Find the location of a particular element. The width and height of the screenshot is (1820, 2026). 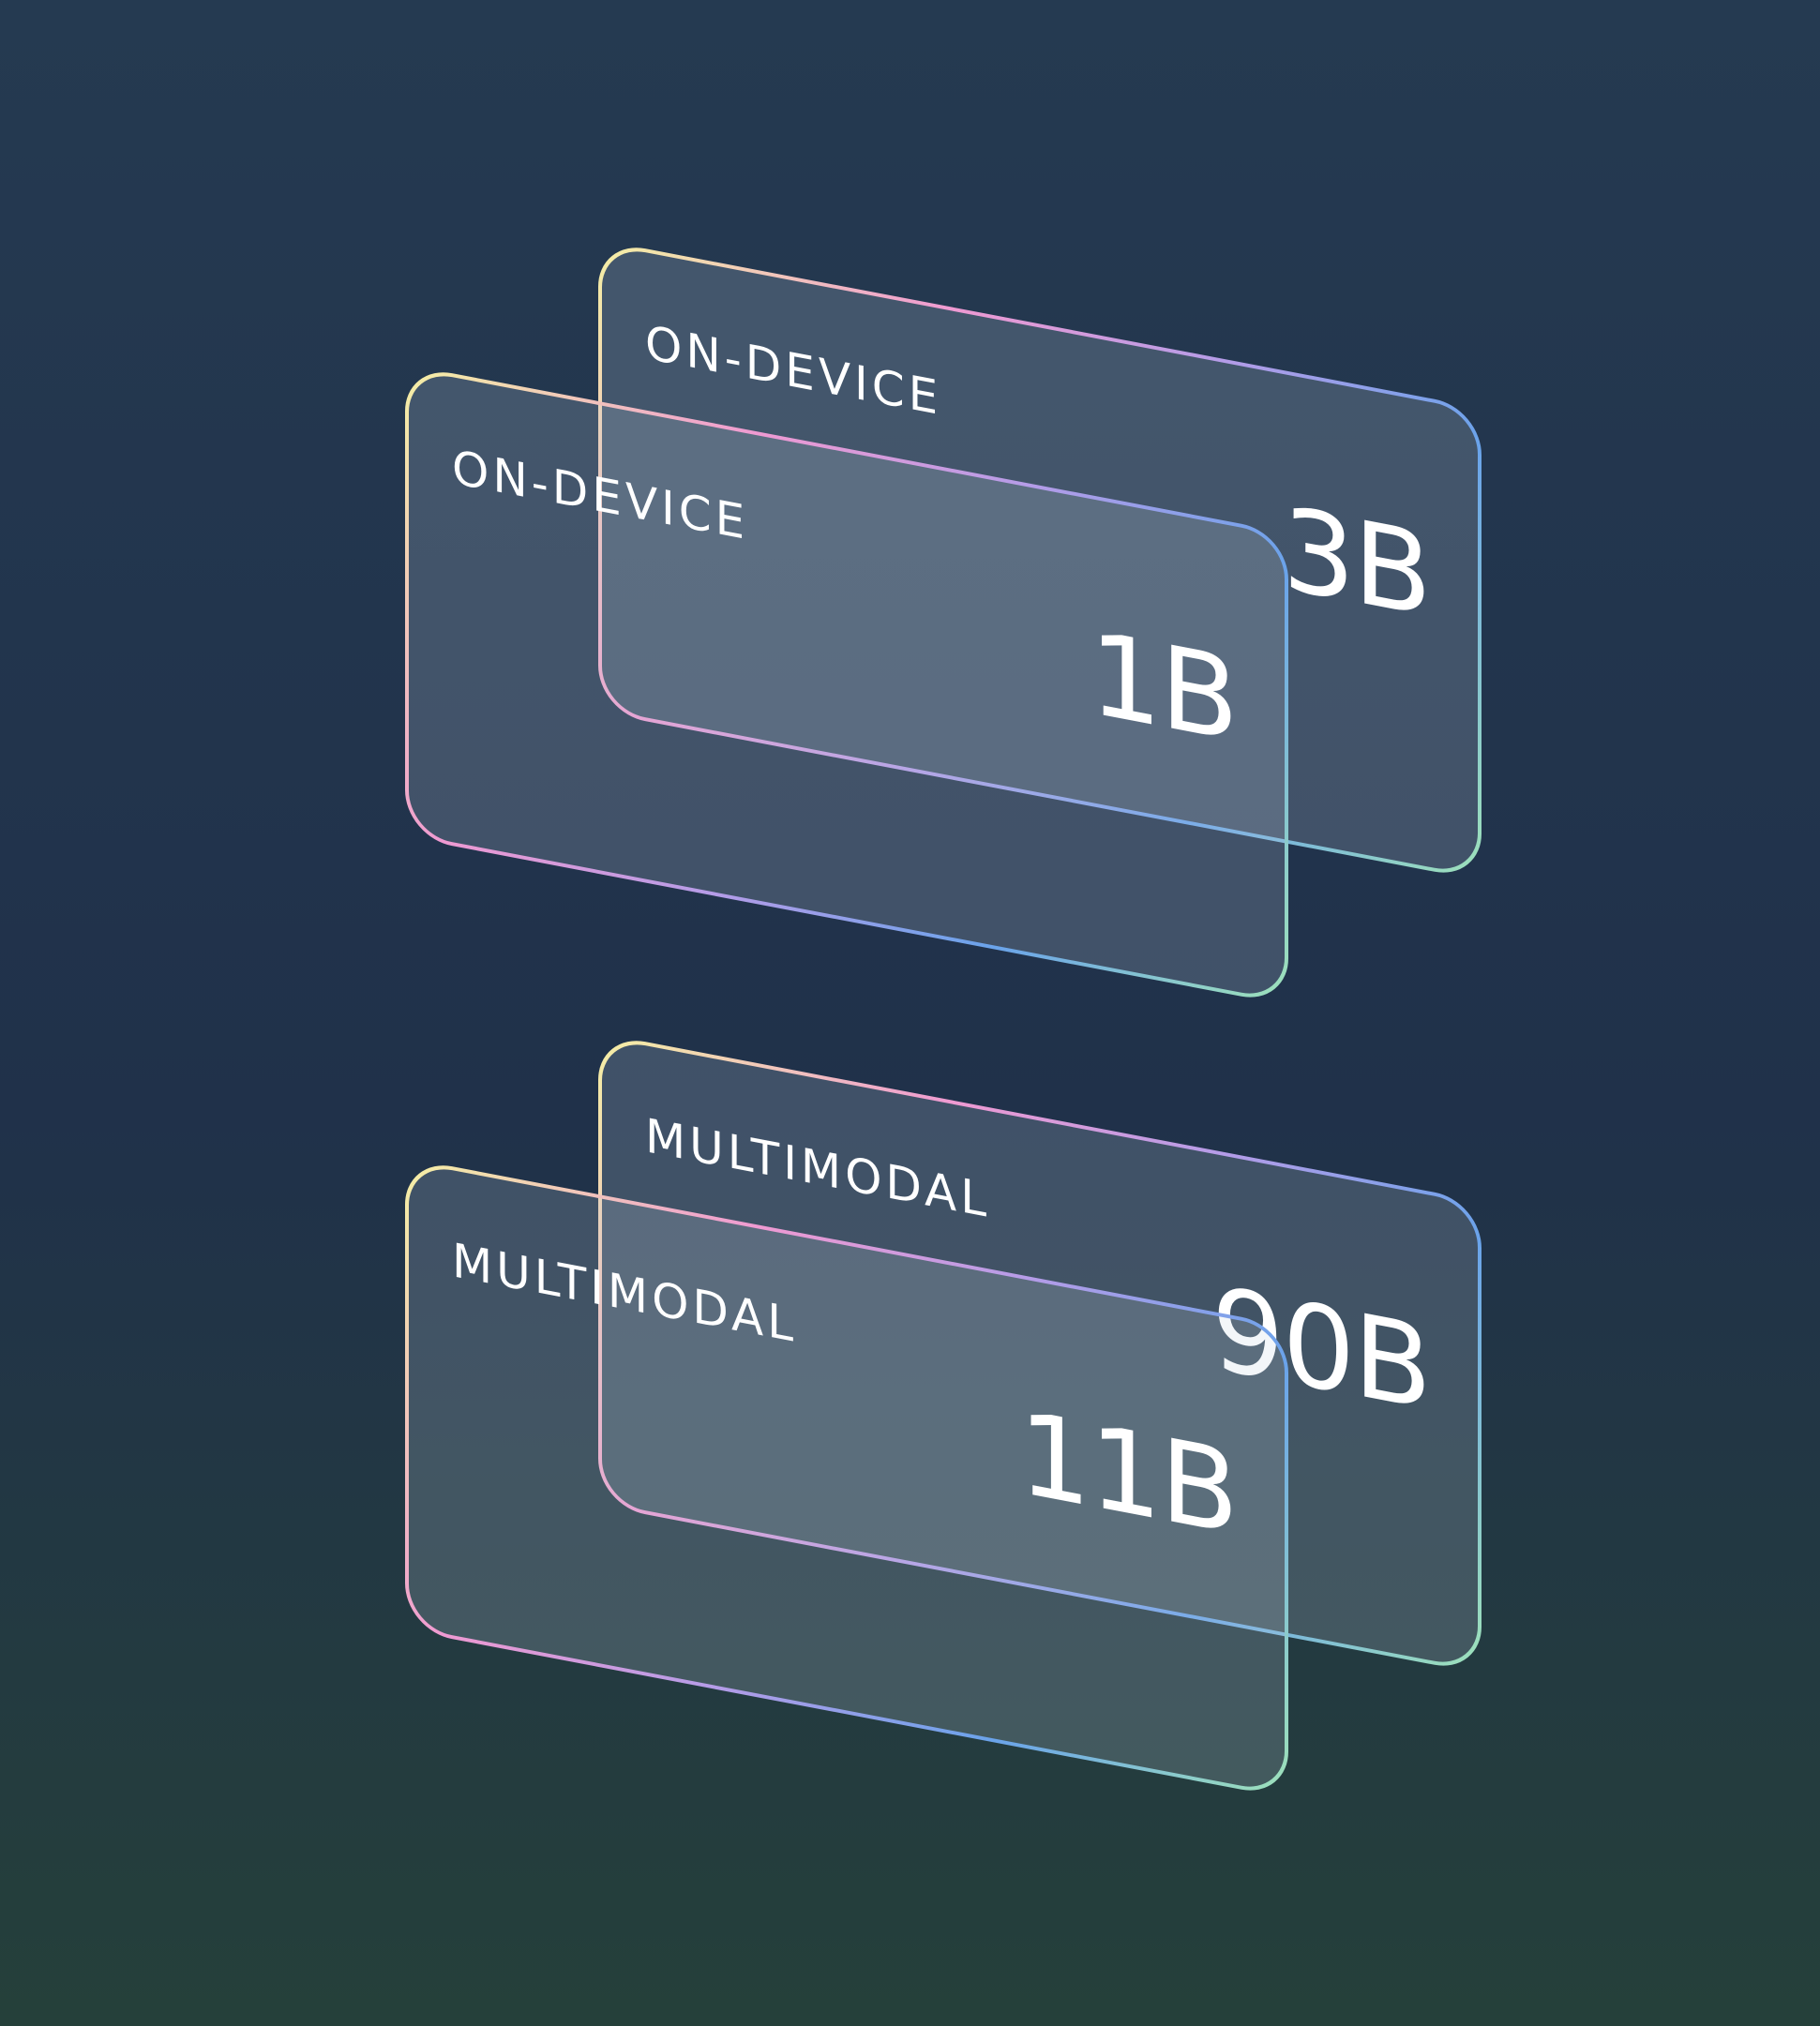

card-value: 3B is located at coordinates (1356, 563).